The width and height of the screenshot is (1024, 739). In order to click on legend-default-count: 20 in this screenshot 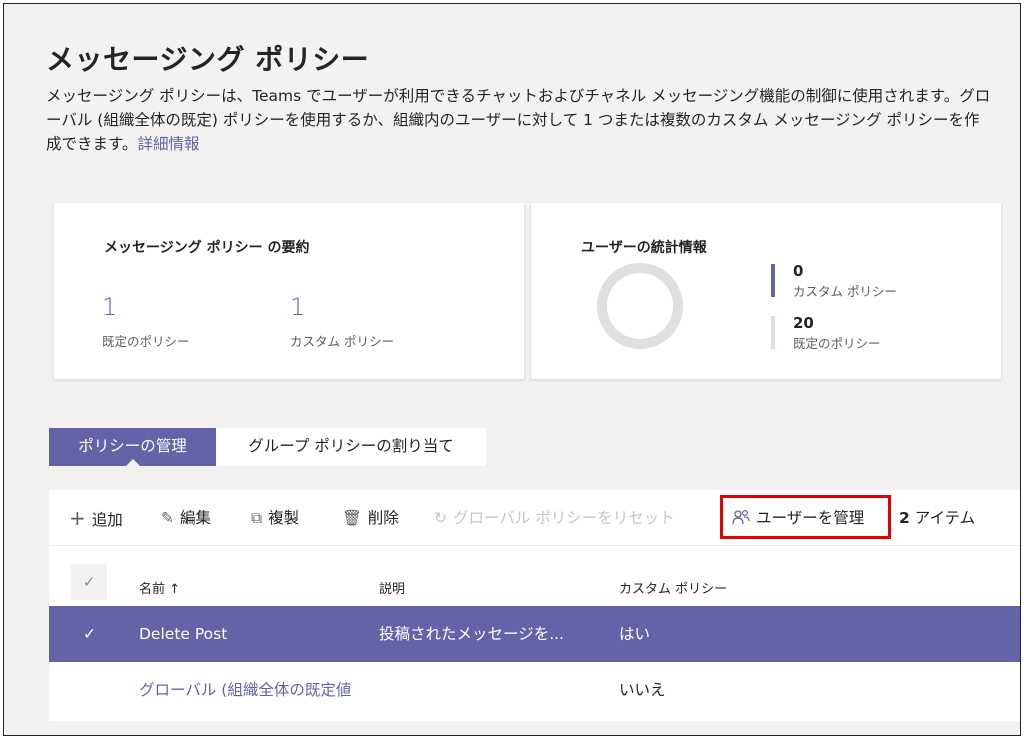, I will do `click(803, 323)`.